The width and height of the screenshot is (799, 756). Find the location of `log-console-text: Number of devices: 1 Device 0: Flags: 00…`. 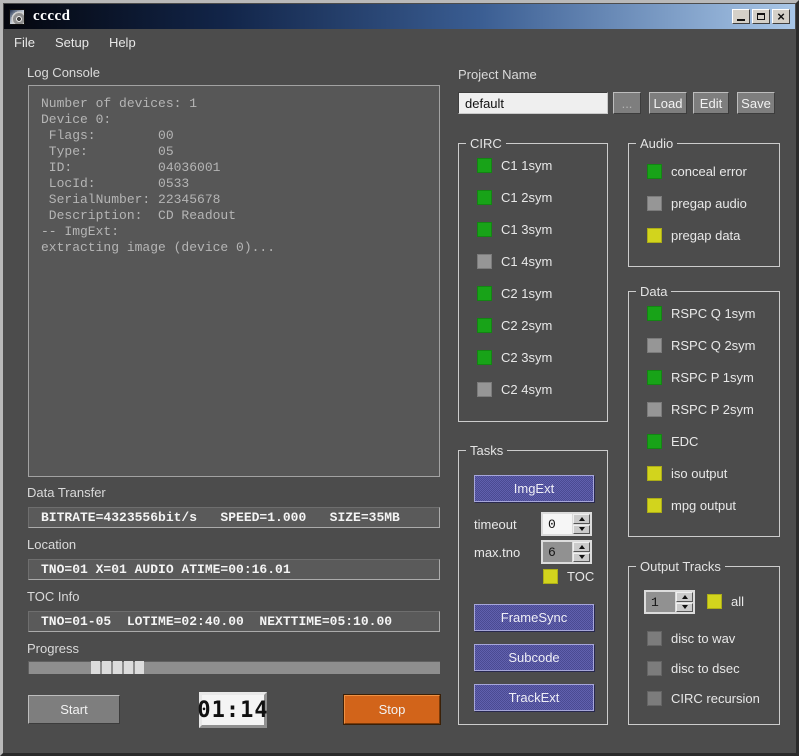

log-console-text: Number of devices: 1 Device 0: Flags: 00… is located at coordinates (158, 175).